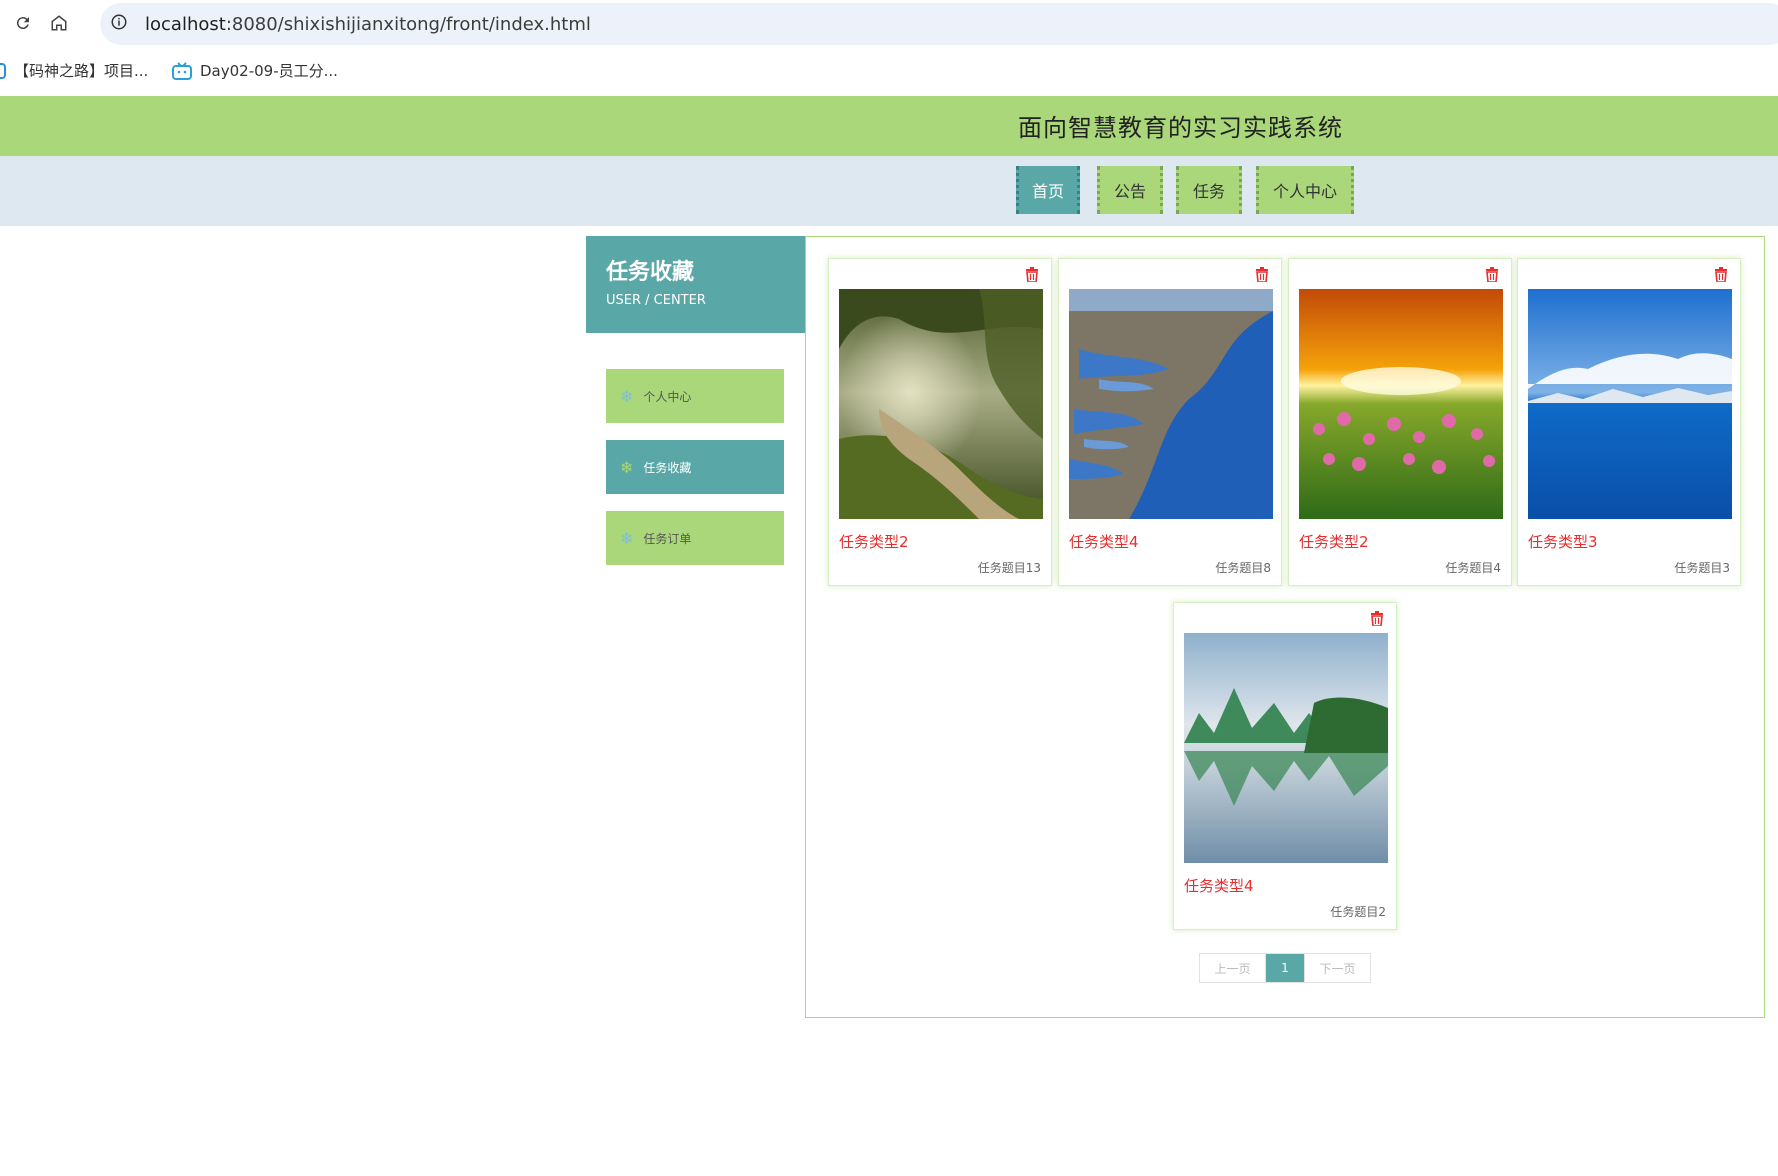  Describe the element at coordinates (1358, 912) in the screenshot. I see `task-topic: 任务题目2` at that location.